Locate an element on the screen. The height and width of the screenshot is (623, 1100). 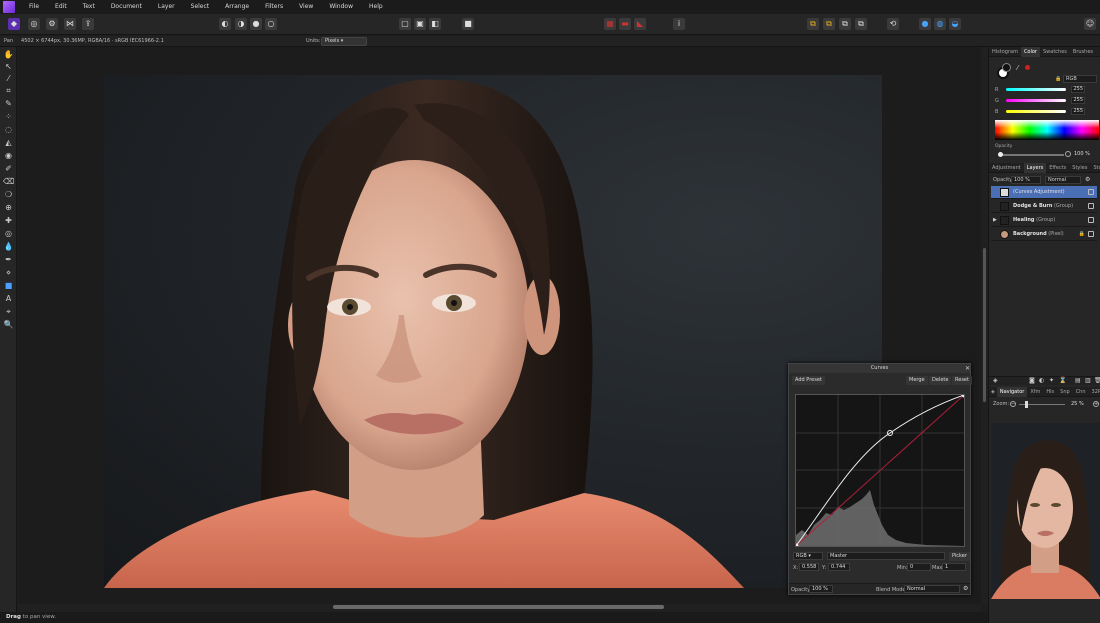
tab-brushes: Brushes is located at coordinates (1083, 52).